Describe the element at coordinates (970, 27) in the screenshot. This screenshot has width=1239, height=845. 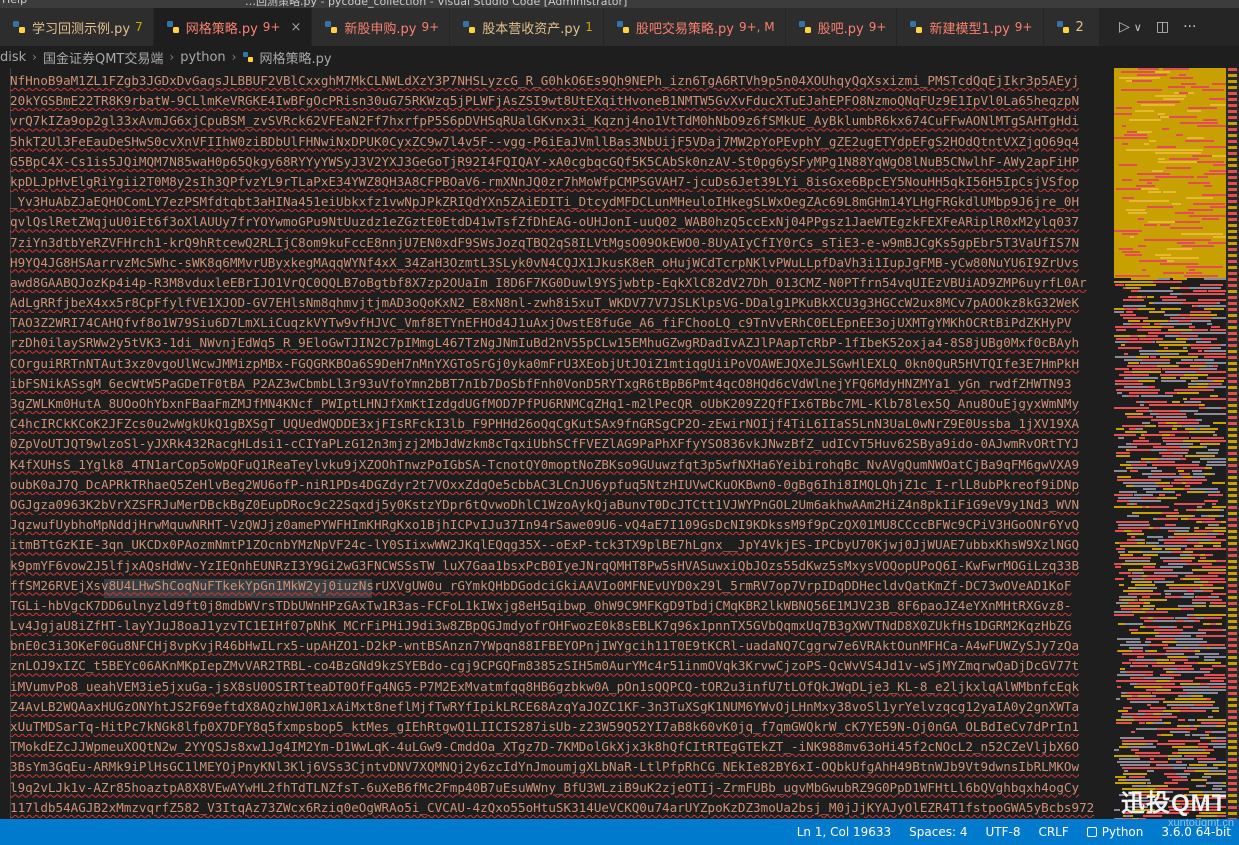
I see `tab-6: 新建模型1.py 9+` at that location.